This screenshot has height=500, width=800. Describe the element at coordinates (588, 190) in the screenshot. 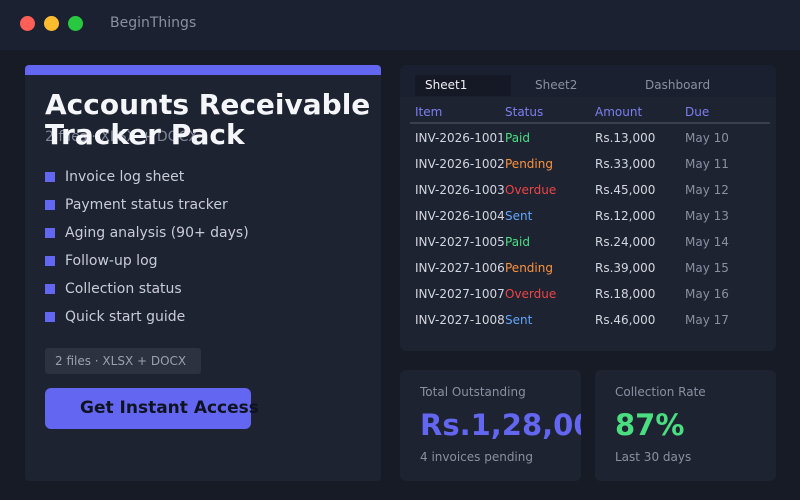

I see `table-row: INV-2026-1003 Overdue Rs.45,000 May 12` at that location.